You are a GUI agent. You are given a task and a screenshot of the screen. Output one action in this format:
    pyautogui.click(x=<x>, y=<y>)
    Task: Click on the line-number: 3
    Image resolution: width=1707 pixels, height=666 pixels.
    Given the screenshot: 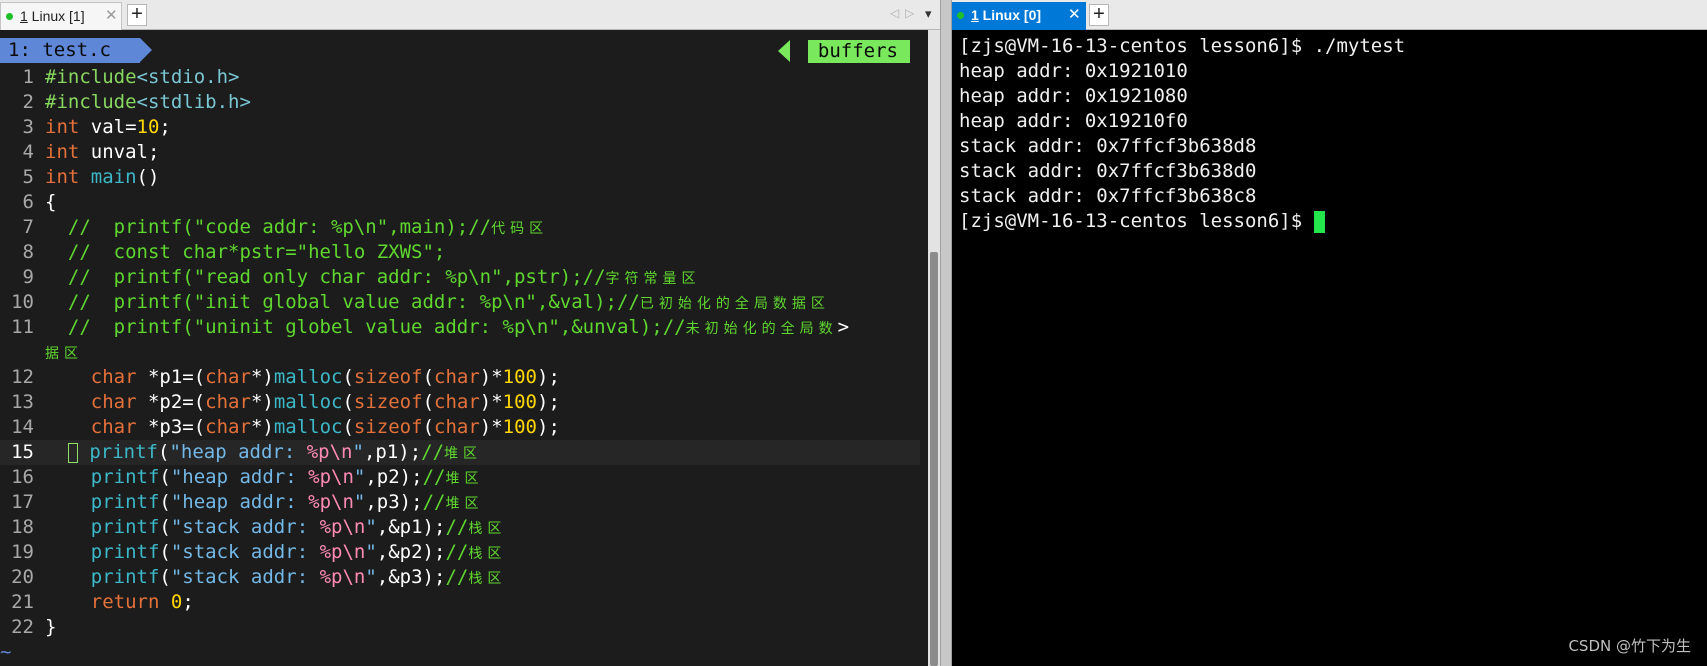 What is the action you would take?
    pyautogui.click(x=28, y=127)
    